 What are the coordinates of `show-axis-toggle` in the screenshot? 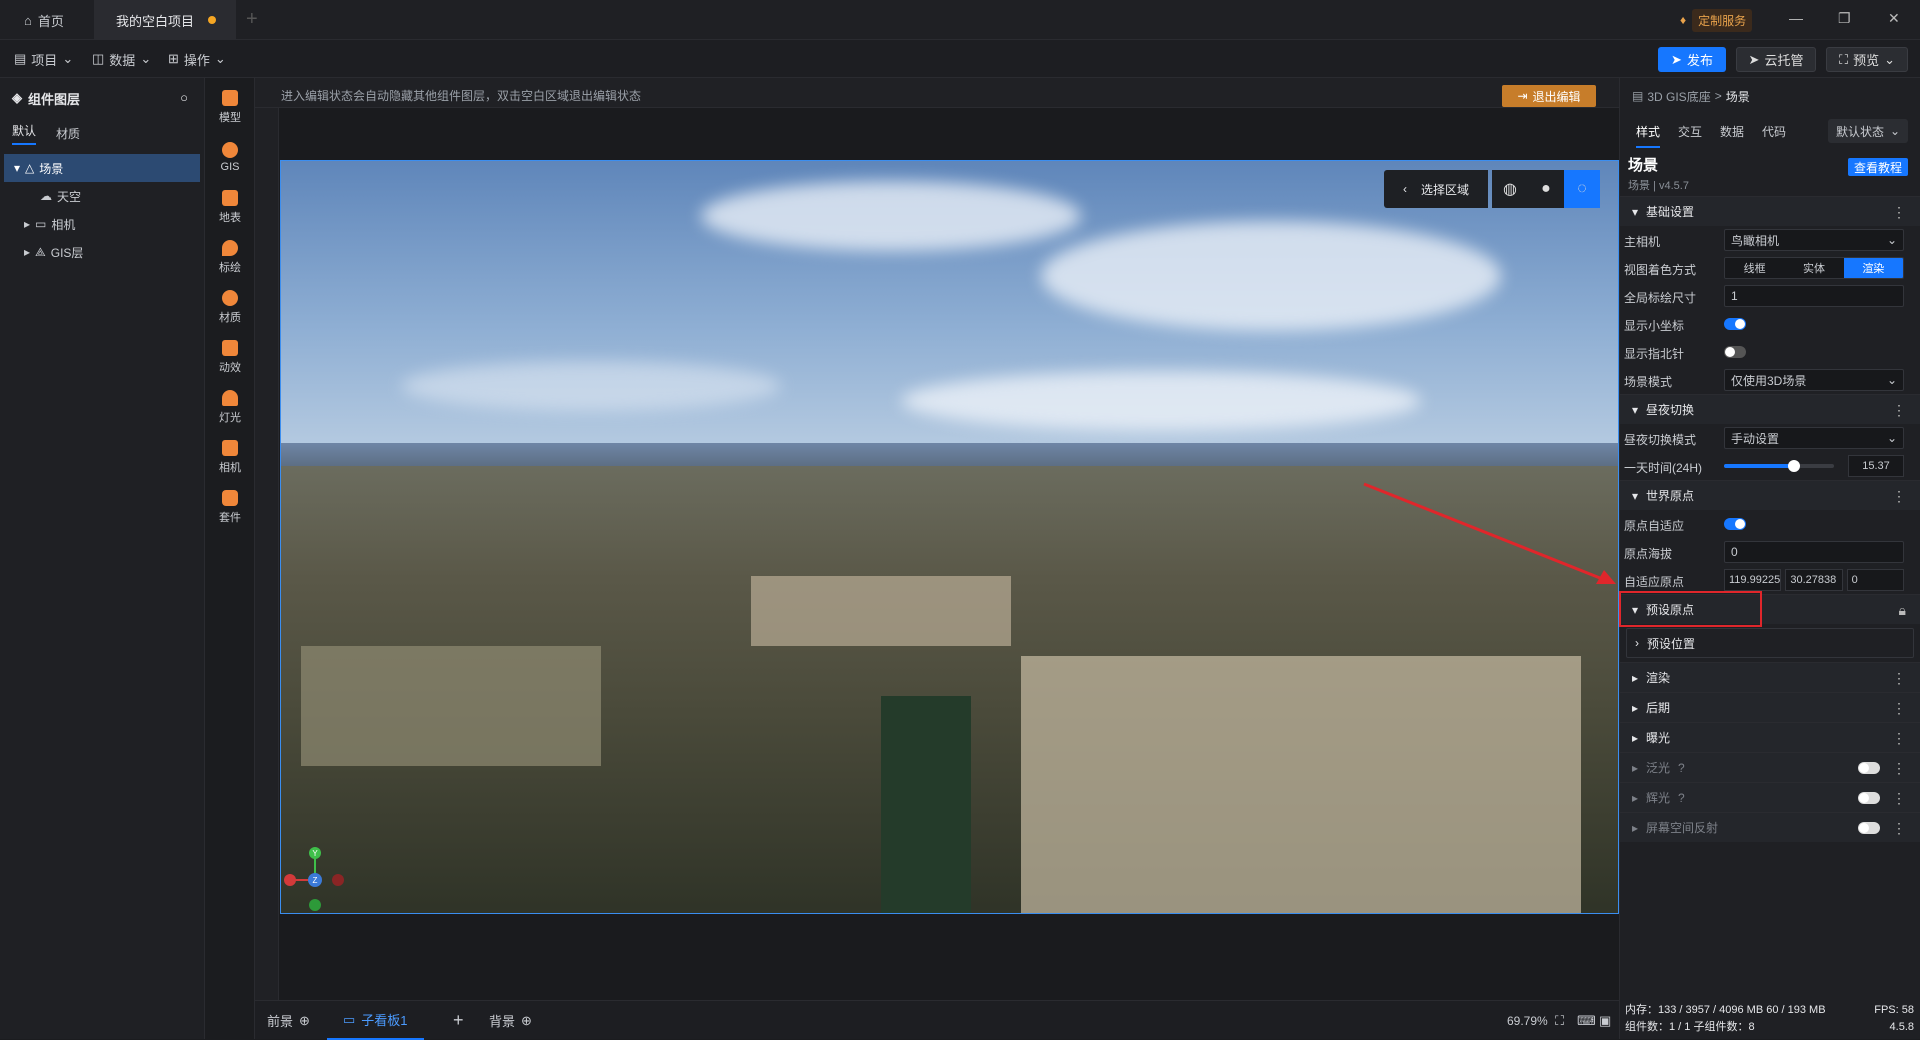 It's located at (1735, 324).